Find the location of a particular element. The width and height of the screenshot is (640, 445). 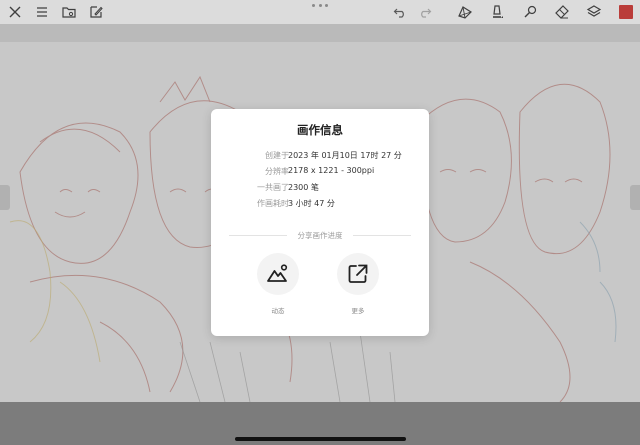

info-row-created: 创建于 2023 年 01月10日 17时 27 分 is located at coordinates (320, 157).